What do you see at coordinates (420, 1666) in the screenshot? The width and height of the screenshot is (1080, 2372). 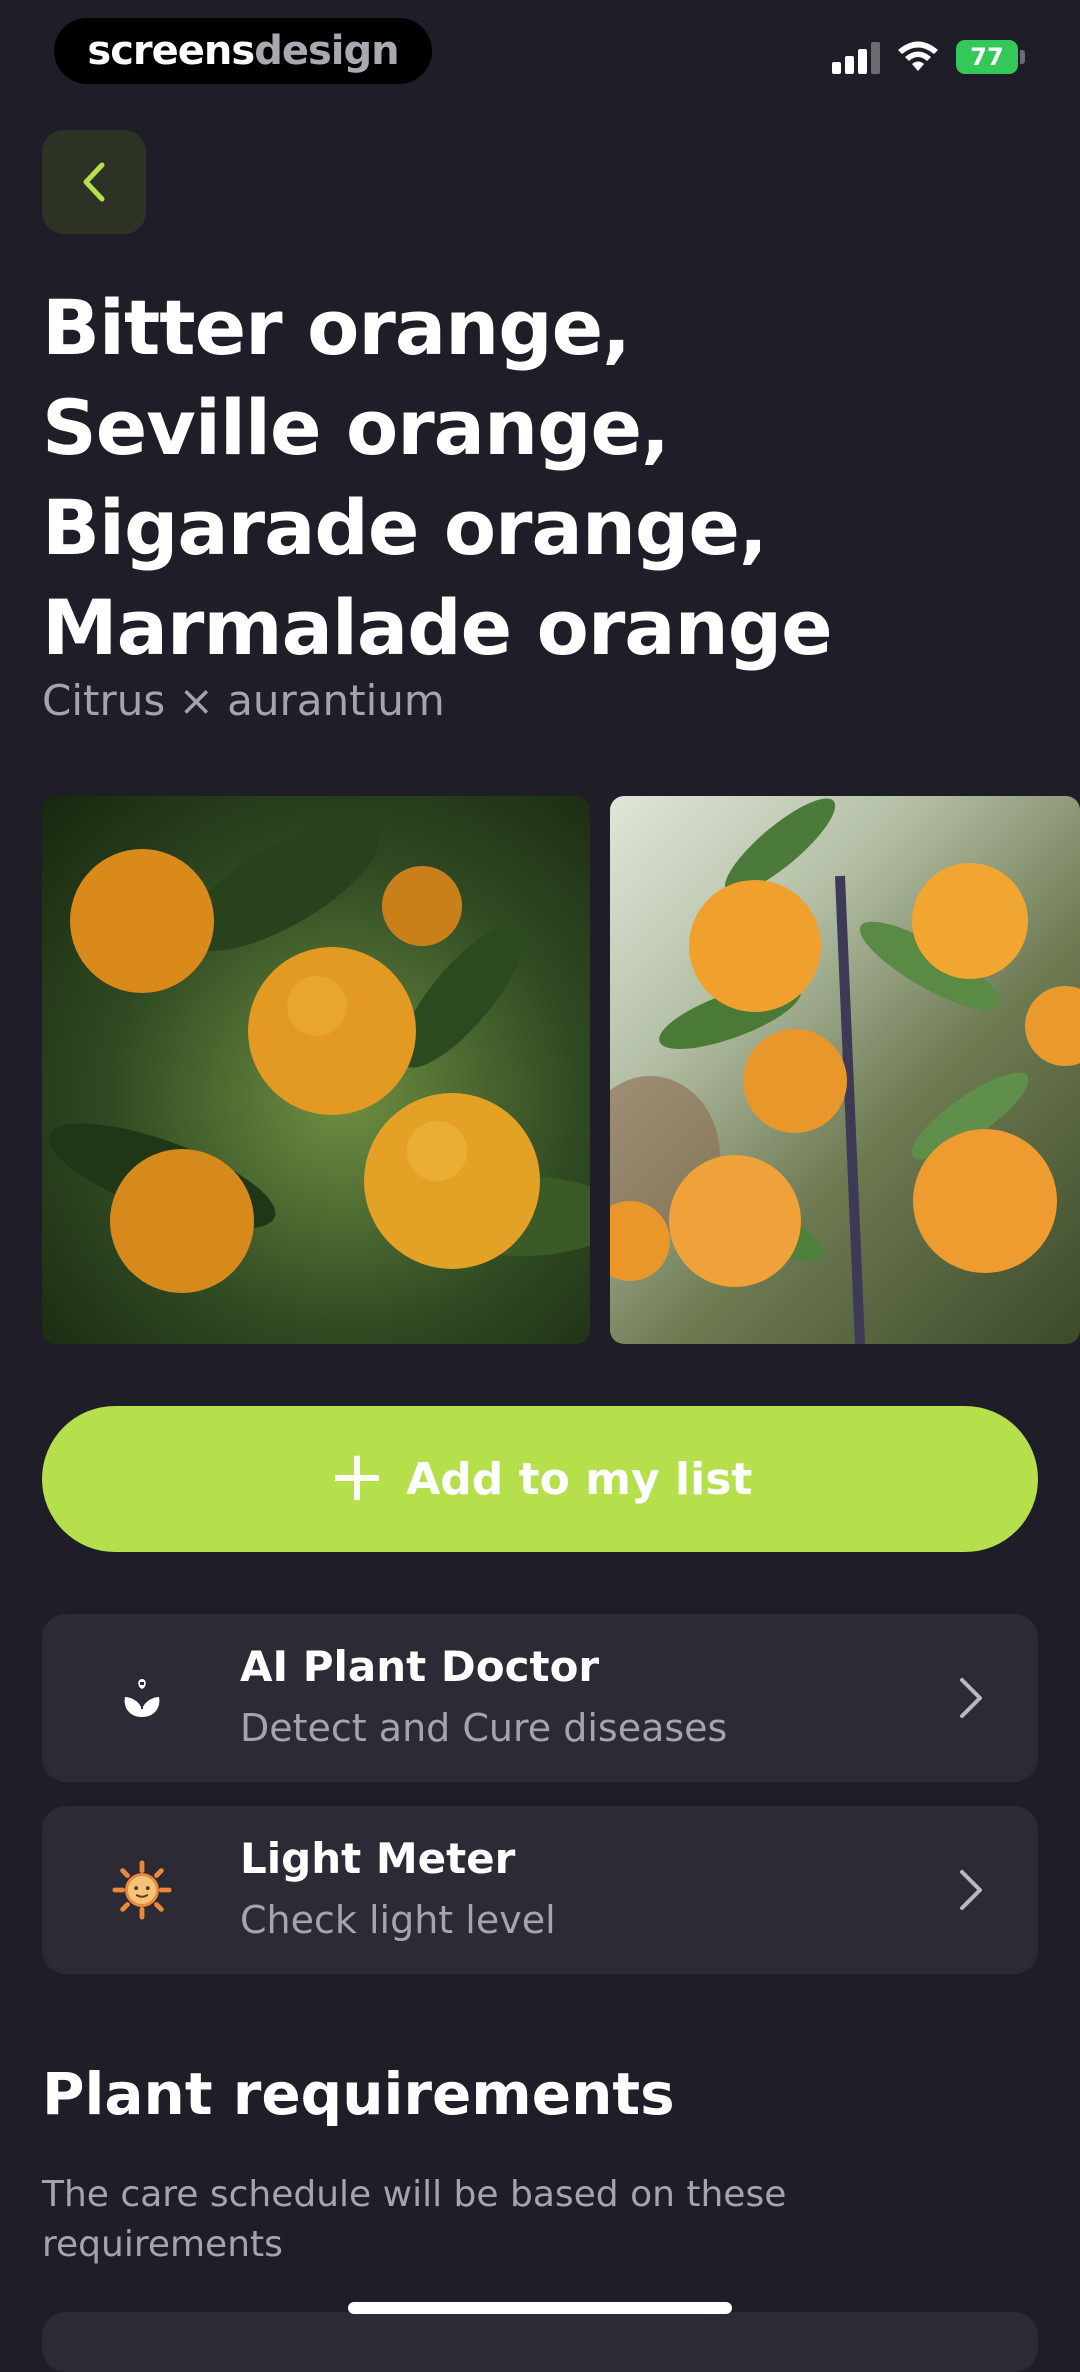 I see `feature-title: AI Plant Doctor` at bounding box center [420, 1666].